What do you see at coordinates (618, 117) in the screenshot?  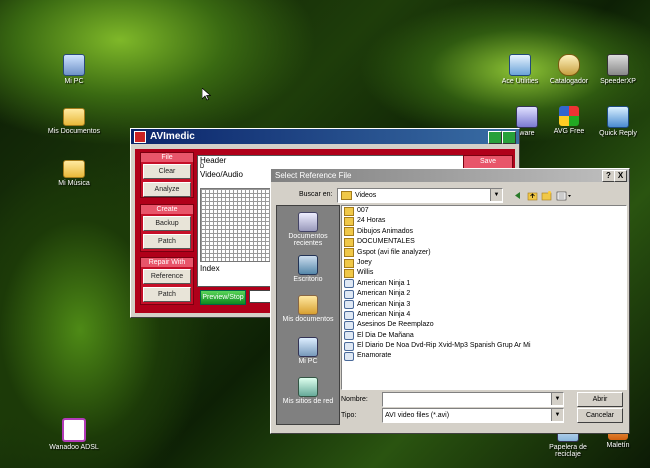 I see `quick-reply-icon` at bounding box center [618, 117].